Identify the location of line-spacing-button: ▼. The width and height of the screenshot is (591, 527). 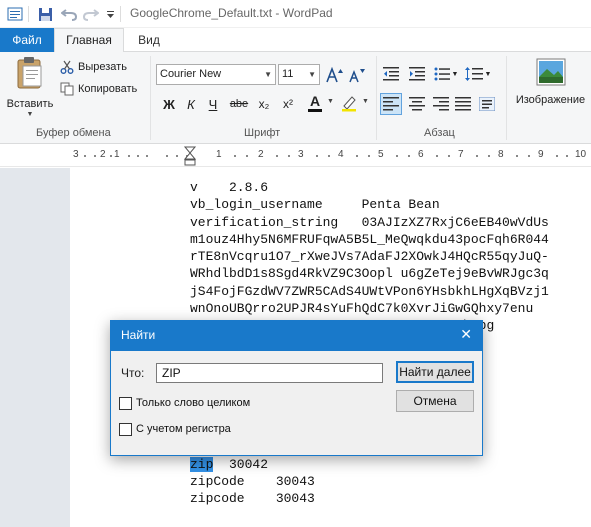
(478, 74).